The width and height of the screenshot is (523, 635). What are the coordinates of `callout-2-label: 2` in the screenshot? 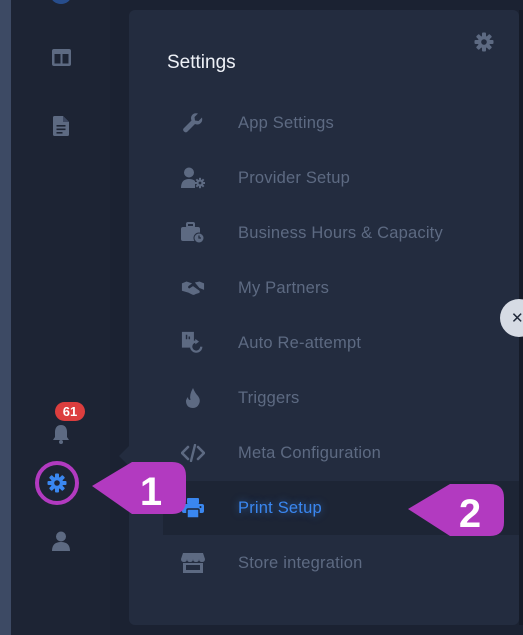 It's located at (470, 514).